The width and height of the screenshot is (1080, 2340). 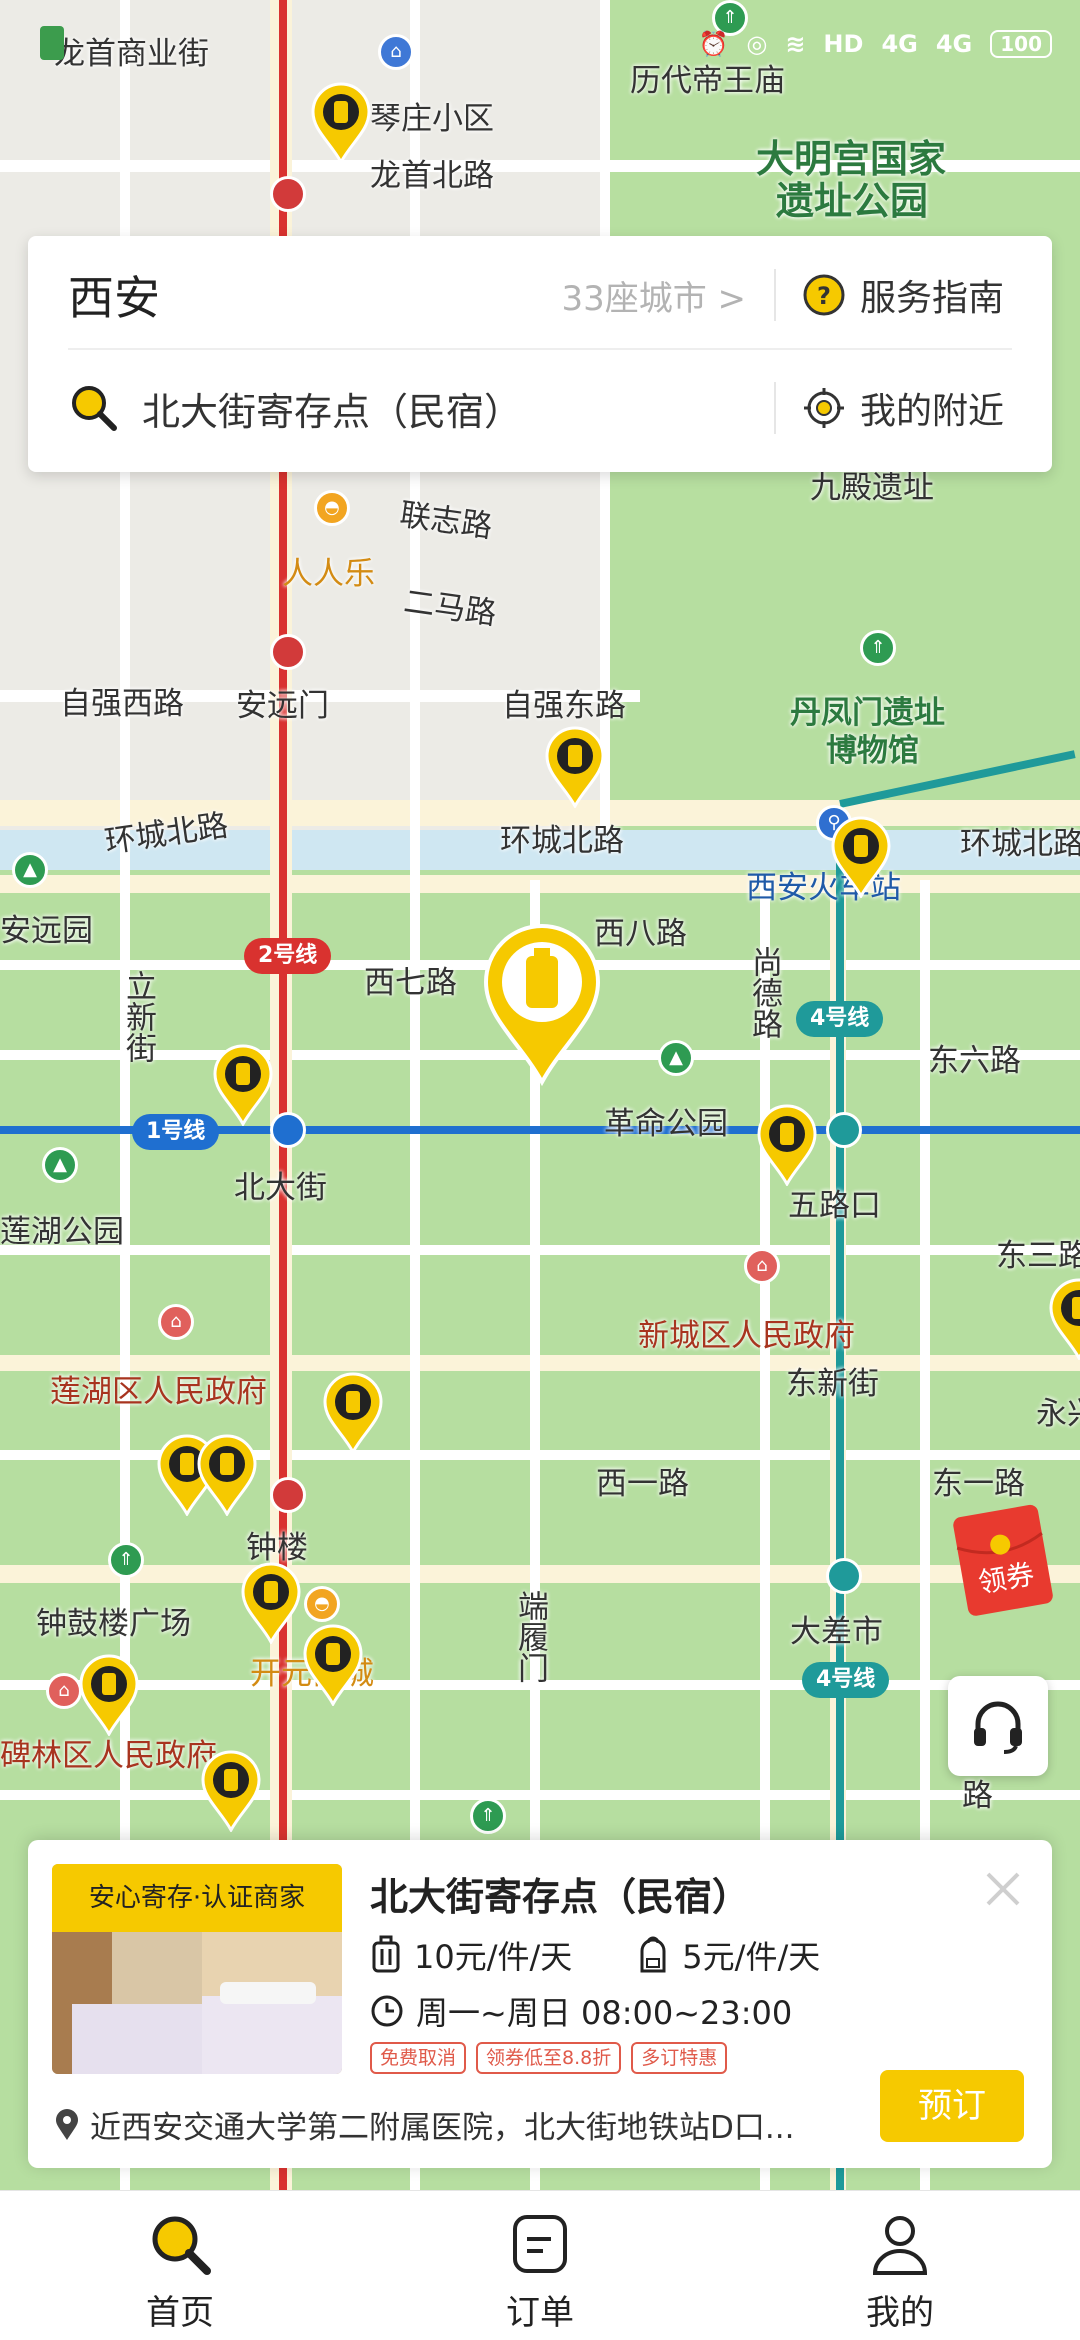 What do you see at coordinates (604, 2013) in the screenshot?
I see `opening-hours: 周一~周日 08:00~23:00` at bounding box center [604, 2013].